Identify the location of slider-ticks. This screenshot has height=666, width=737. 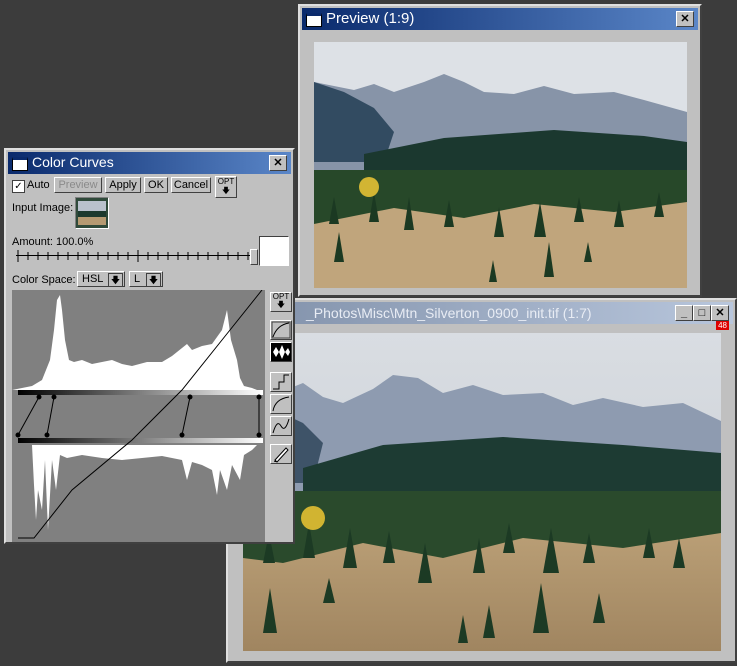
(133, 256).